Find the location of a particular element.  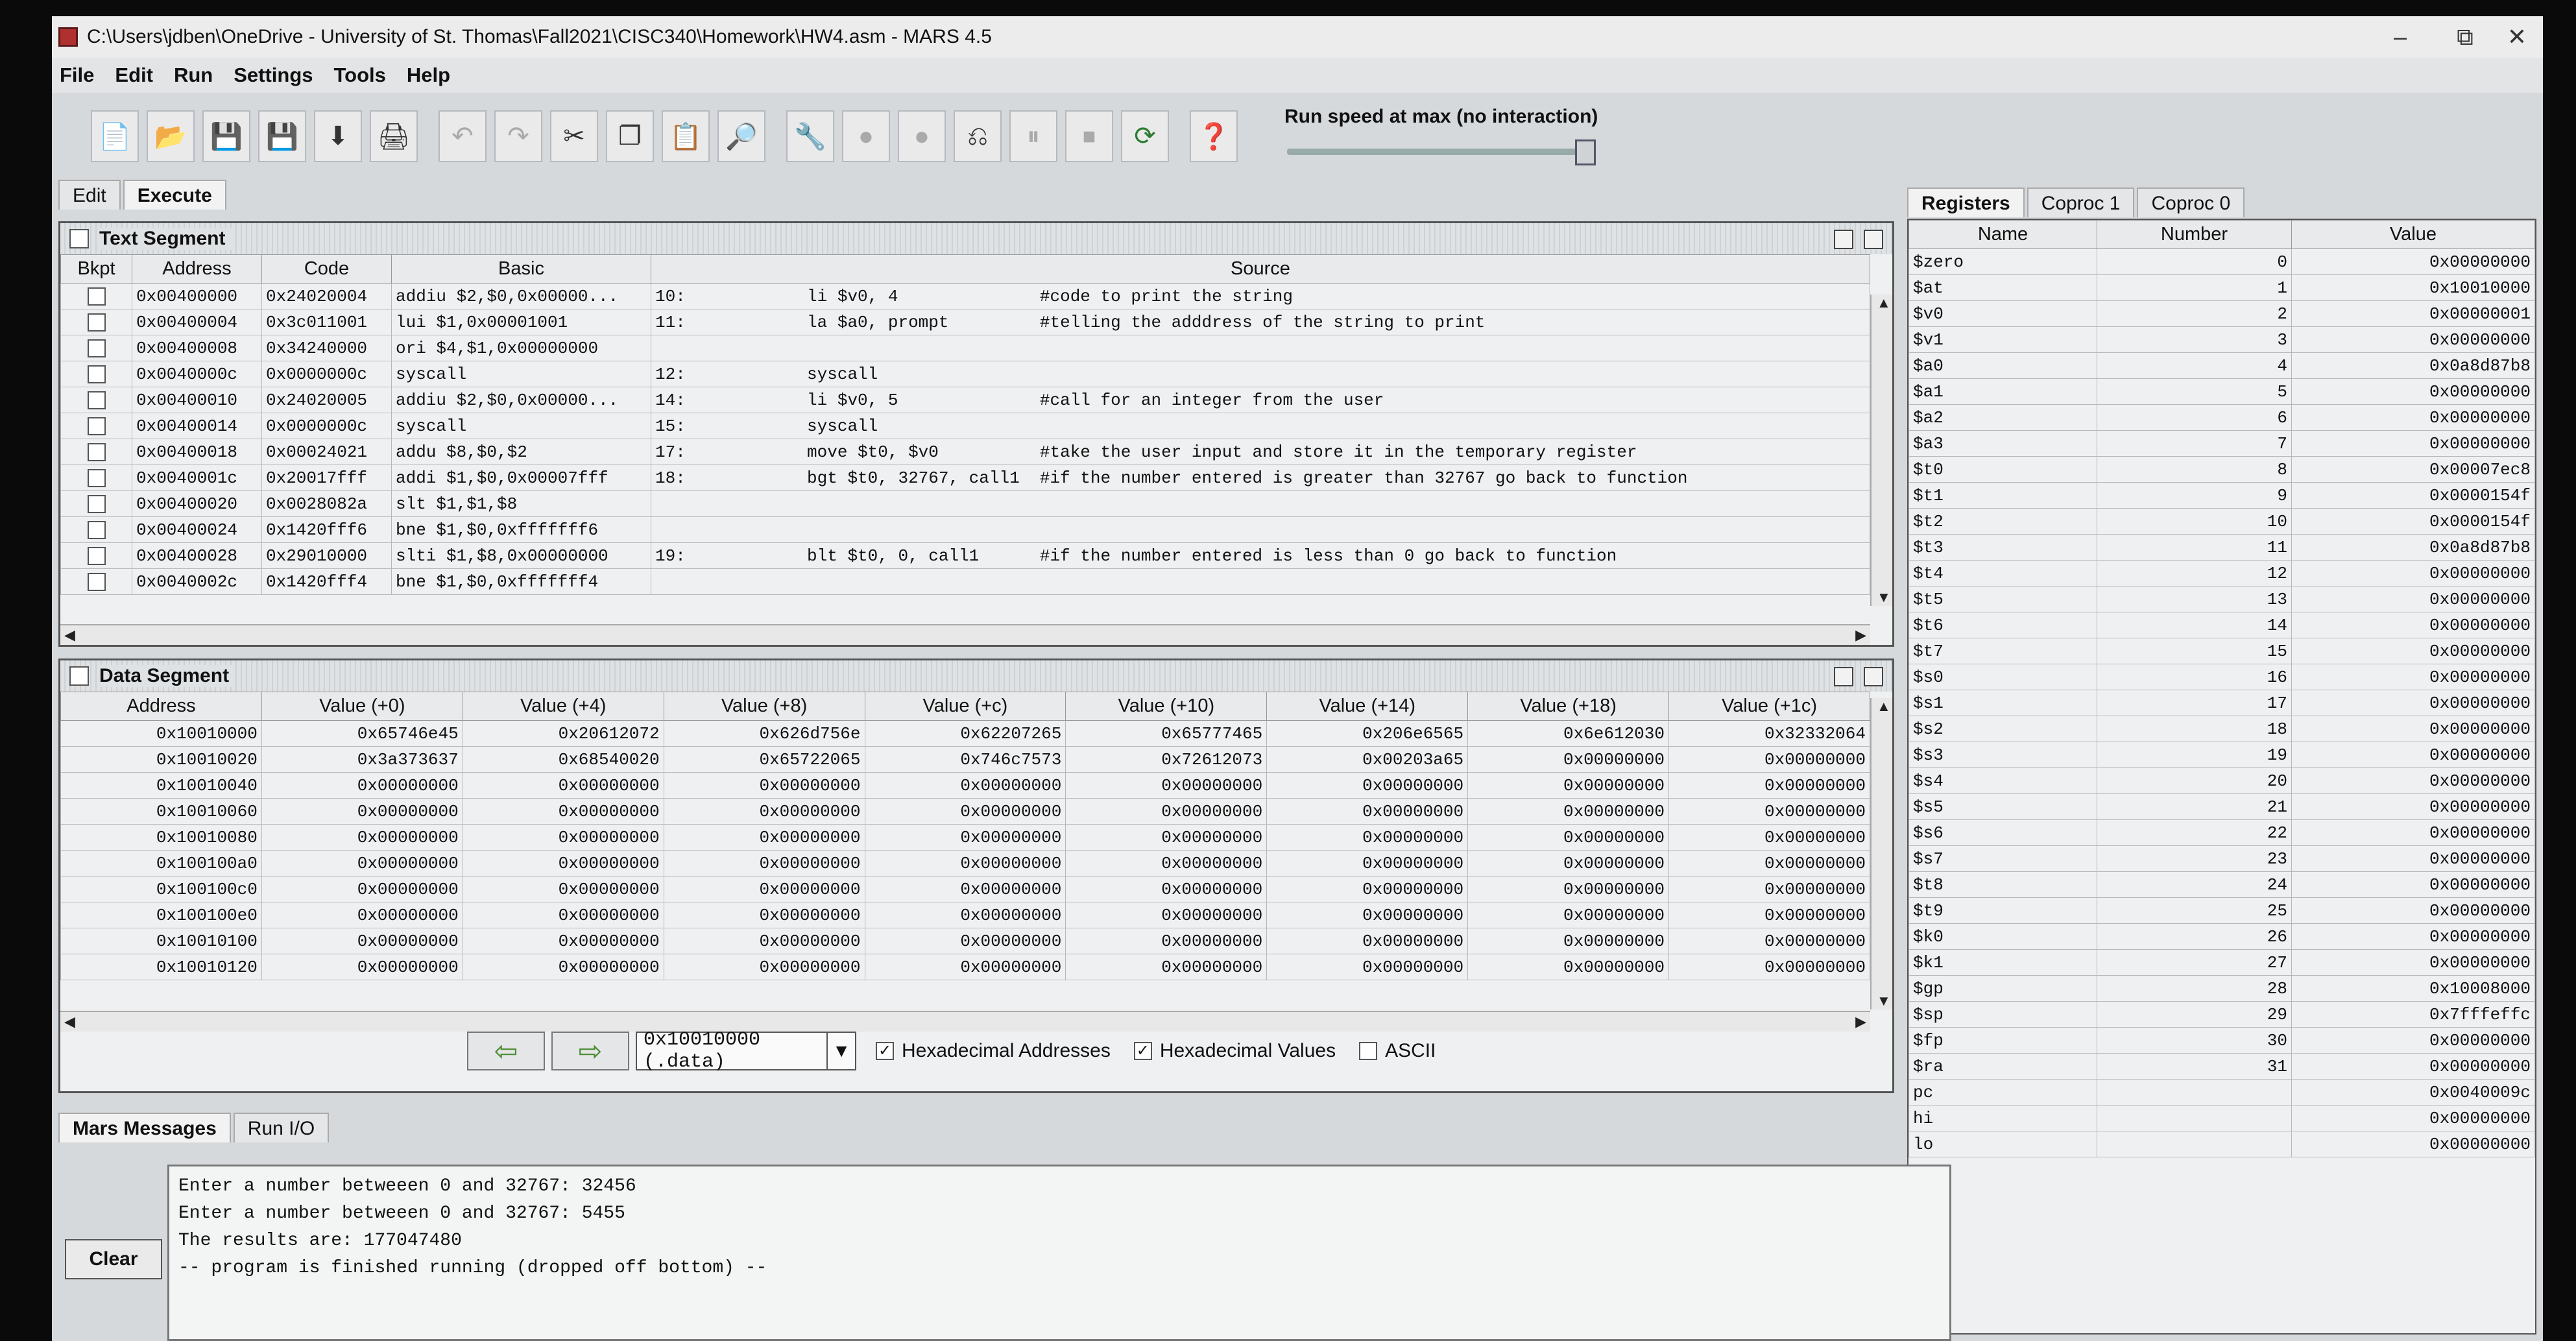

step-icon: ● is located at coordinates (922, 136).